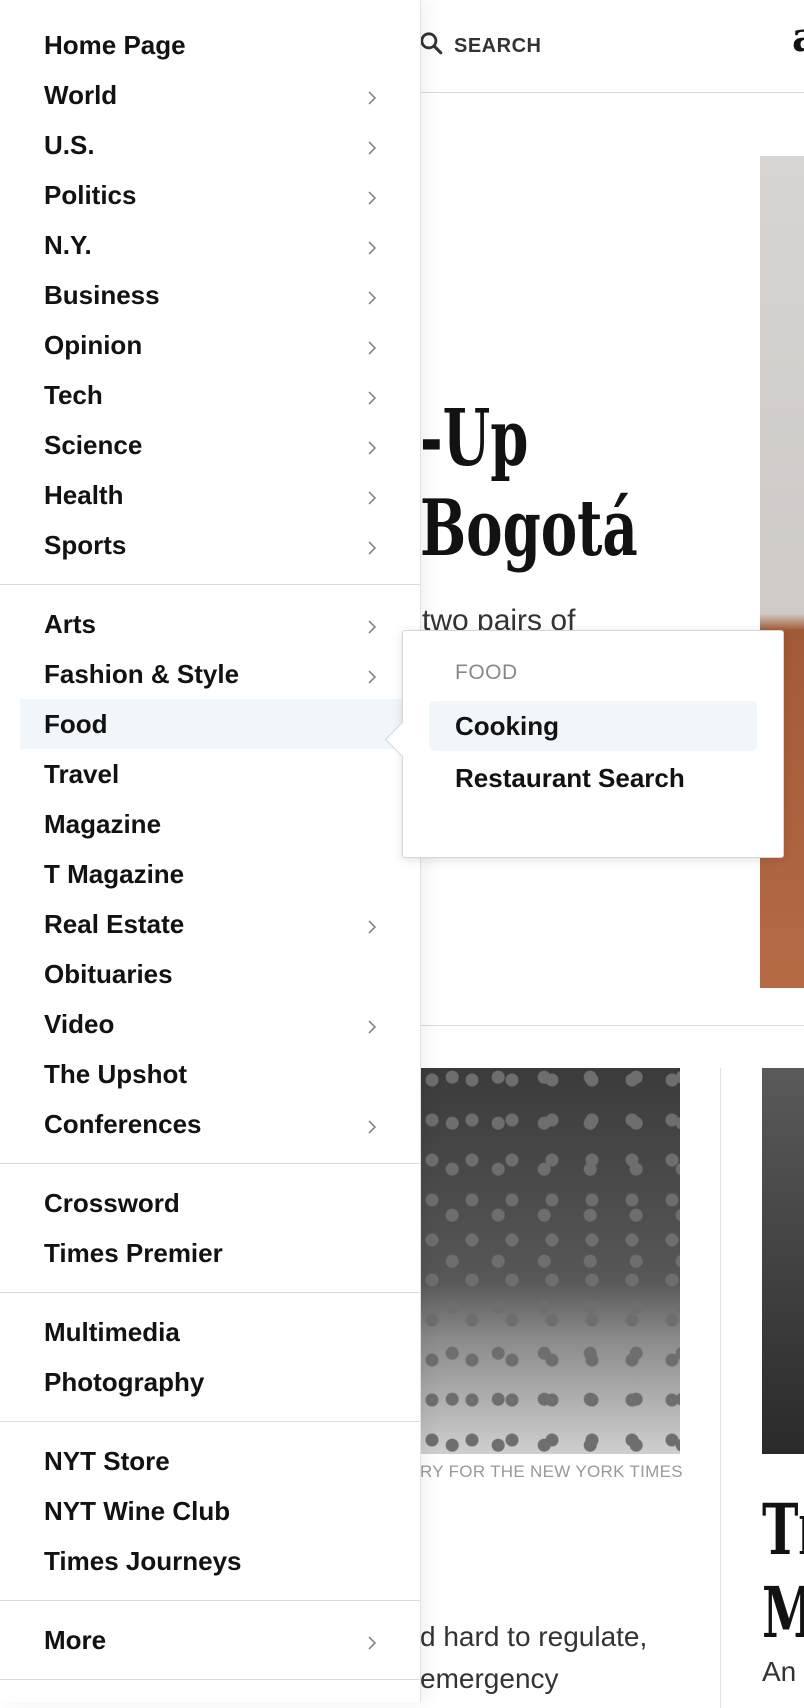  What do you see at coordinates (112, 1331) in the screenshot?
I see `menu-item-label: Multimedia` at bounding box center [112, 1331].